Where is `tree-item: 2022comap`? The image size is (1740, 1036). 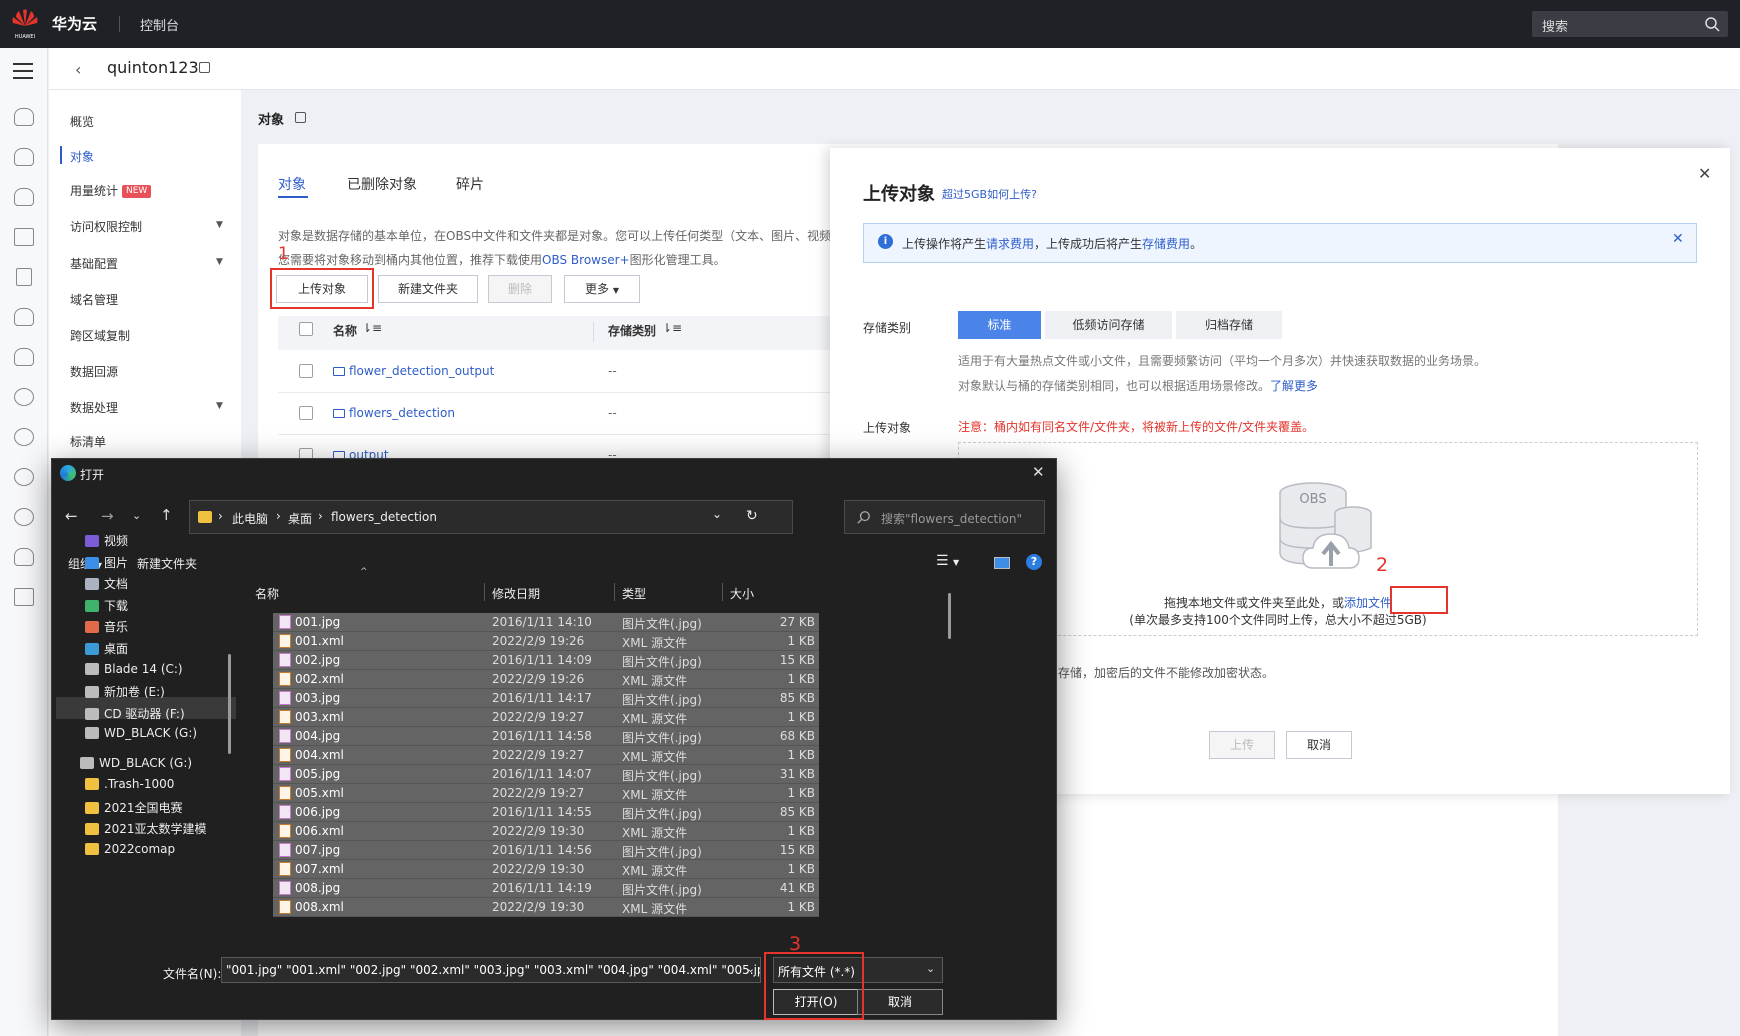 tree-item: 2022comap is located at coordinates (130, 849).